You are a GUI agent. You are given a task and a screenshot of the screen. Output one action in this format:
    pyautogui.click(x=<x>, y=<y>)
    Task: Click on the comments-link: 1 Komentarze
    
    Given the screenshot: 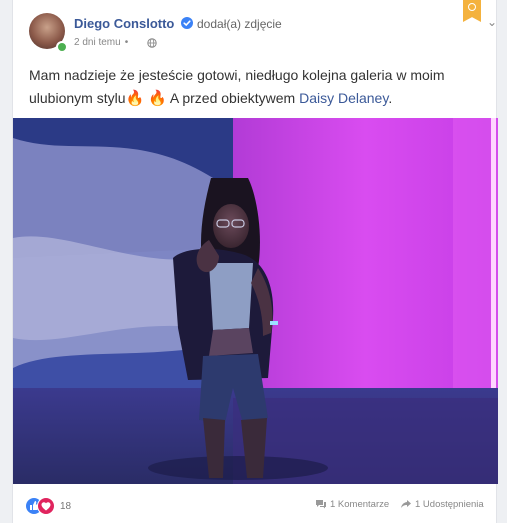 What is the action you would take?
    pyautogui.click(x=352, y=504)
    